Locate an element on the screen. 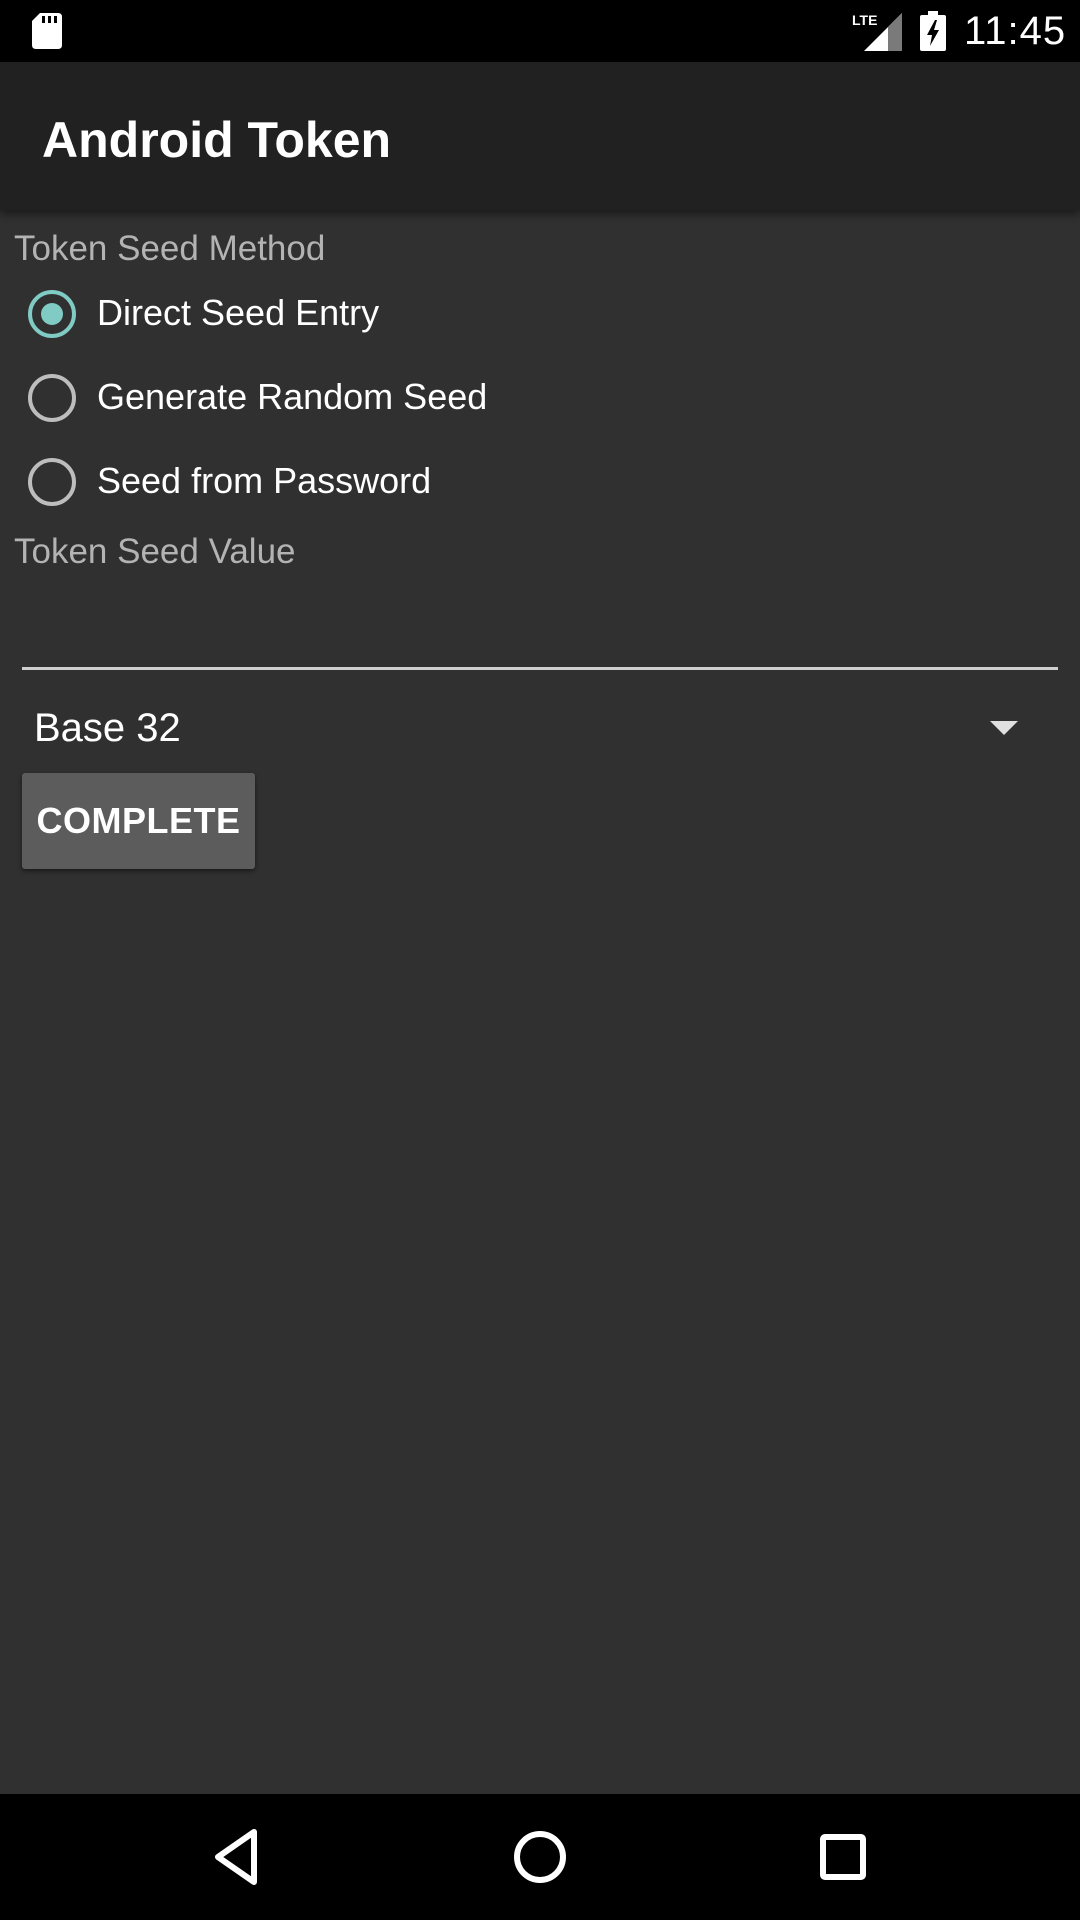  recents-icon is located at coordinates (843, 1857).